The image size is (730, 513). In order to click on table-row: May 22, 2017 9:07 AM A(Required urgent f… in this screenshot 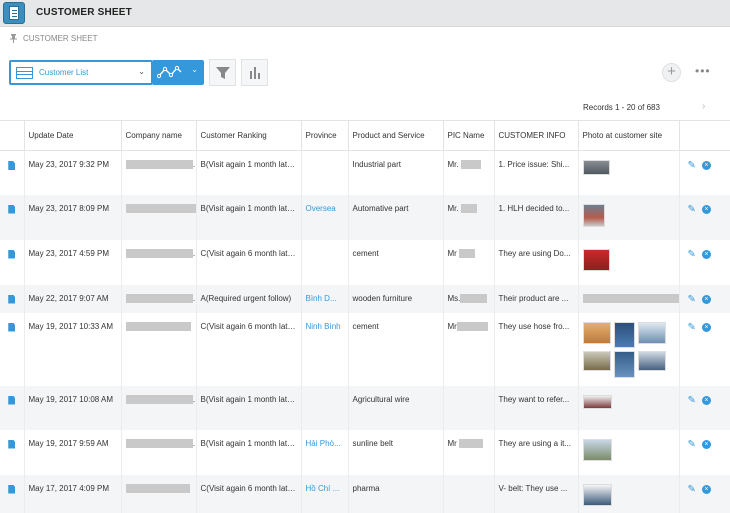, I will do `click(365, 298)`.